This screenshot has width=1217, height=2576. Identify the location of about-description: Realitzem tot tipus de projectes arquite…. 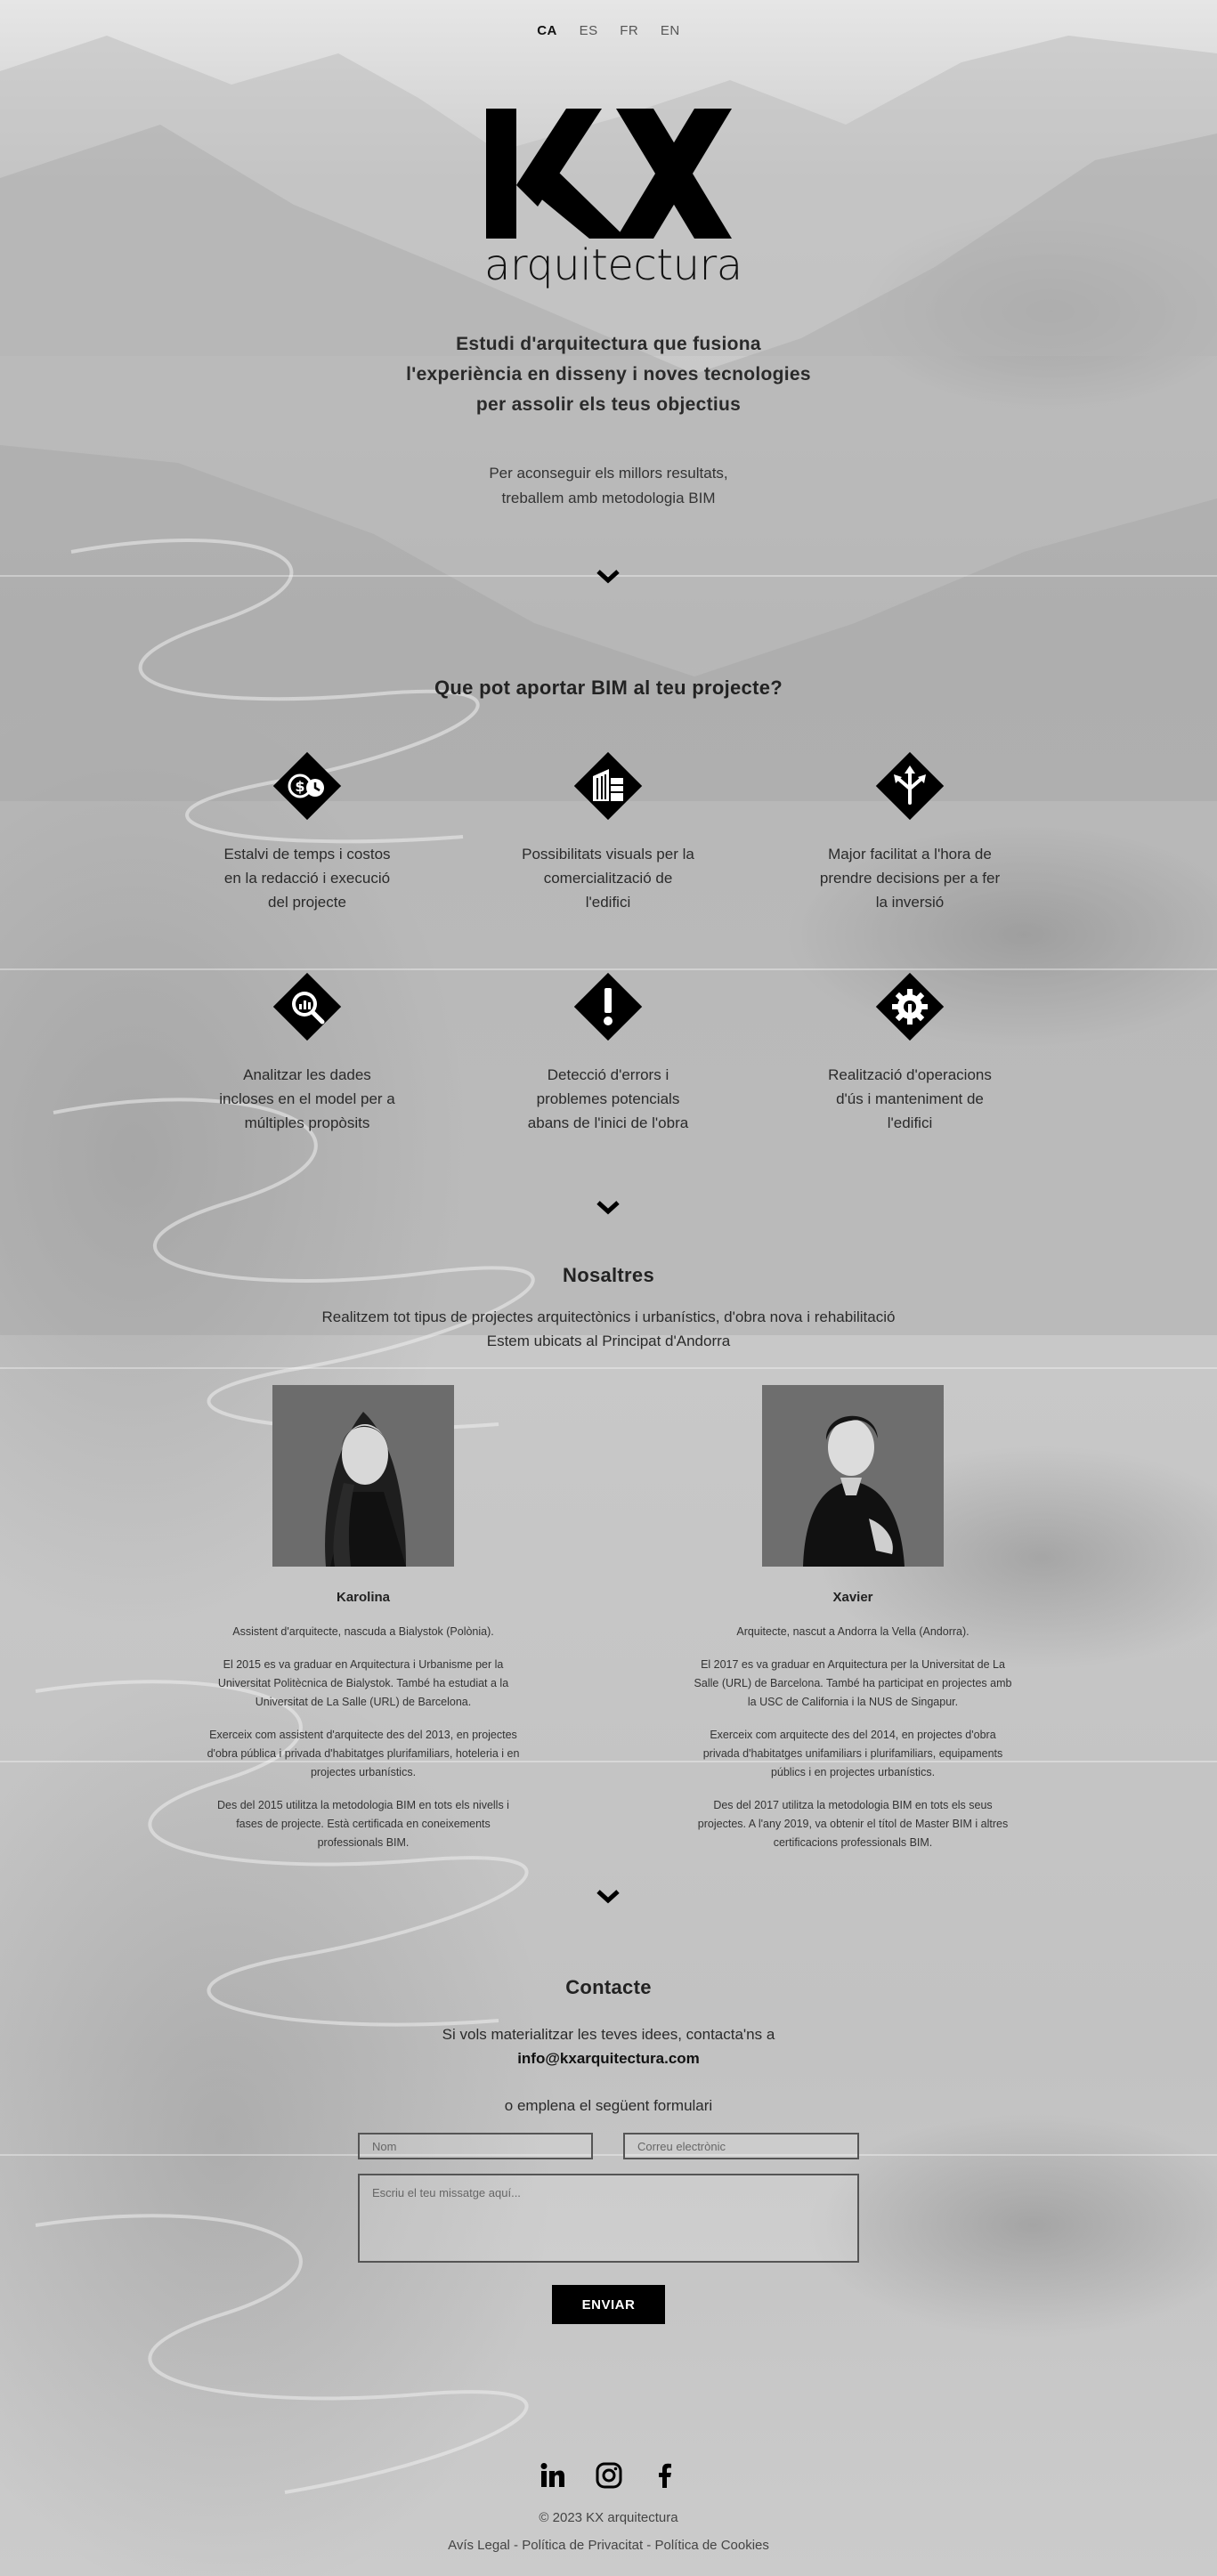
(608, 1329).